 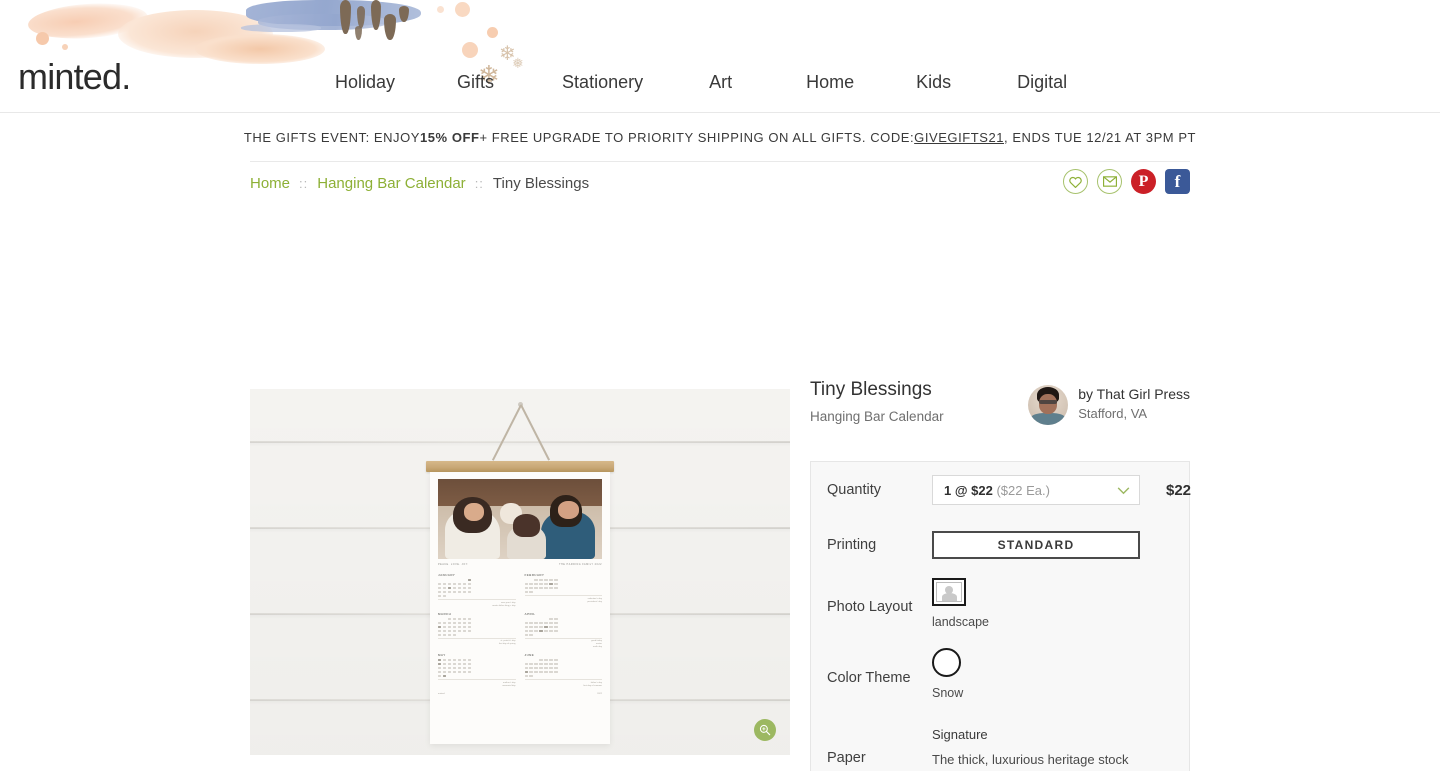 I want to click on artist-avatar, so click(x=1048, y=405).